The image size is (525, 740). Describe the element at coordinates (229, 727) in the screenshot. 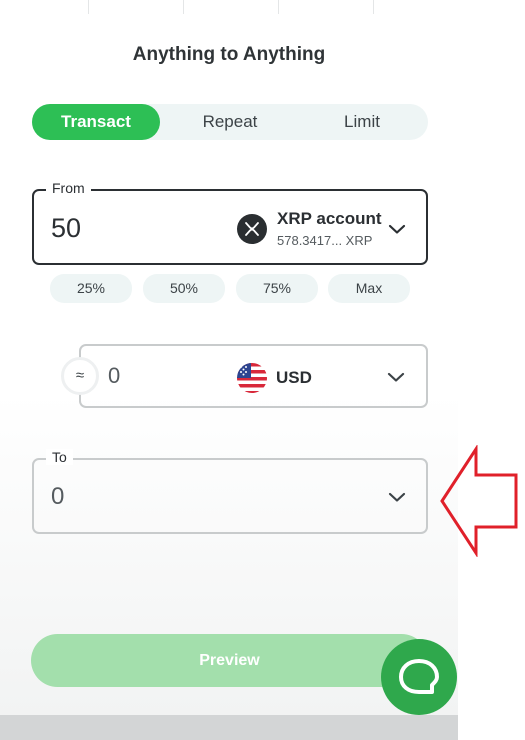

I see `panel-bottom-bar` at that location.